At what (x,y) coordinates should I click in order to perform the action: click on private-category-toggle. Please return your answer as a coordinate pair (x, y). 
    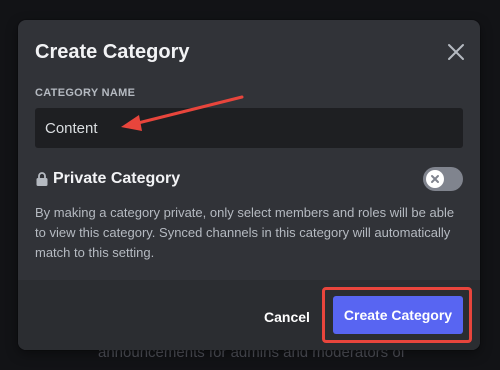
    Looking at the image, I should click on (443, 179).